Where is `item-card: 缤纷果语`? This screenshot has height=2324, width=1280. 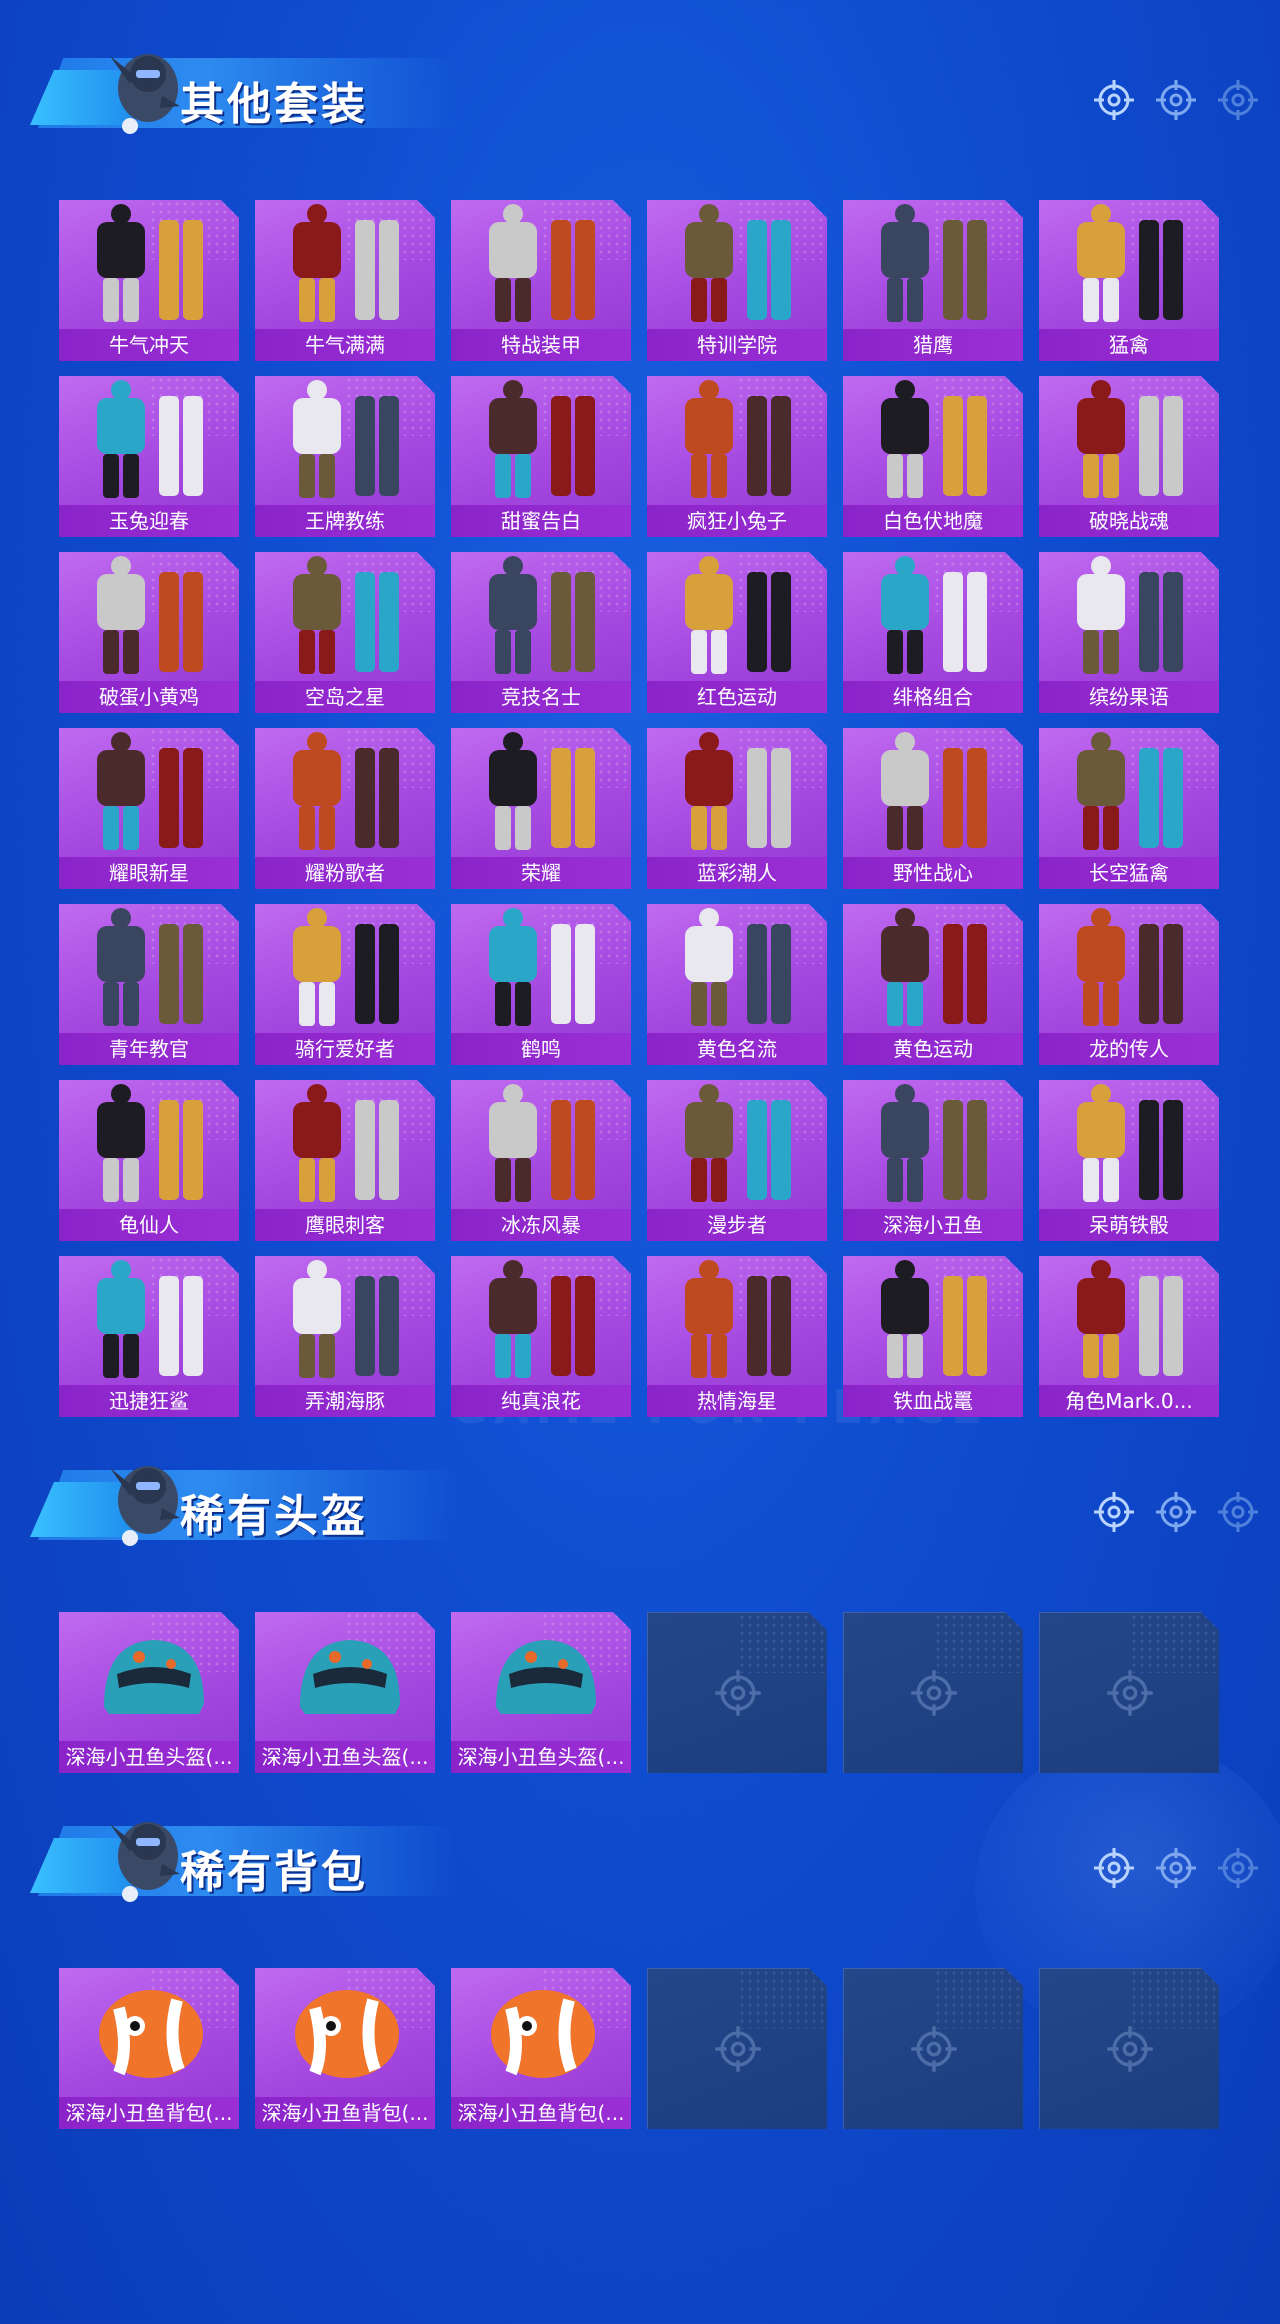 item-card: 缤纷果语 is located at coordinates (1129, 632).